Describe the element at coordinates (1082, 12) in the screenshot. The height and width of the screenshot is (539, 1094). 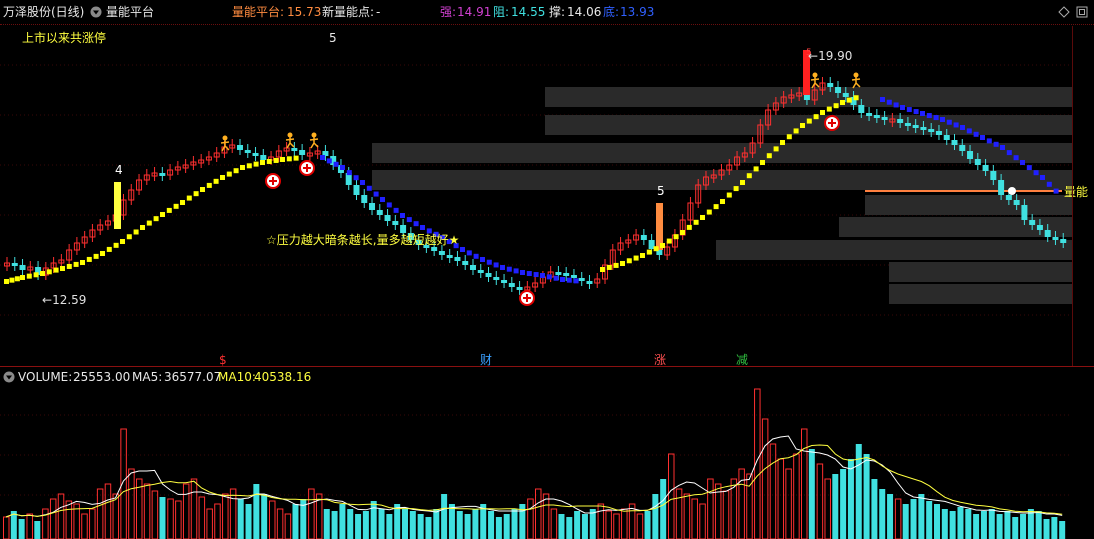
I see `restore-window-icon` at that location.